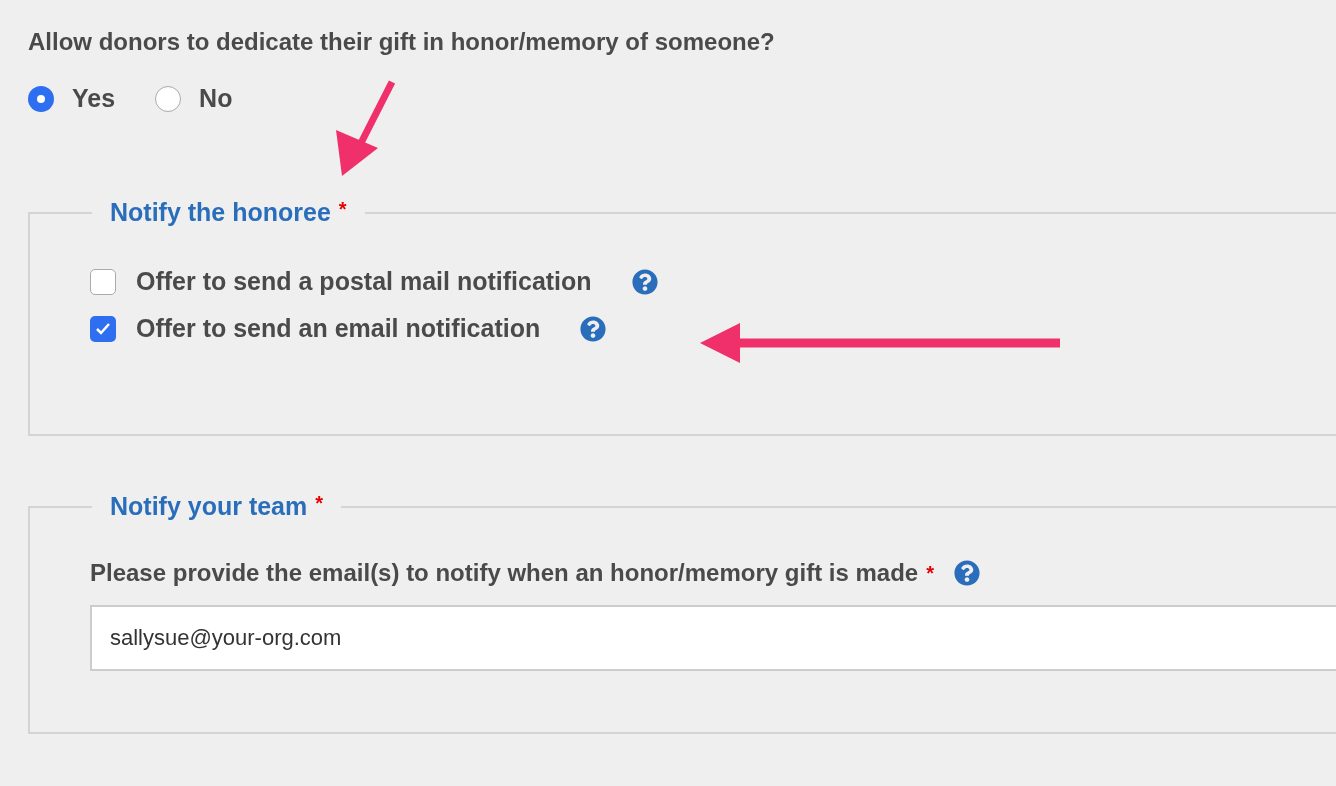 This screenshot has width=1336, height=786. I want to click on email-field: sallysue@your-org.com, so click(713, 638).